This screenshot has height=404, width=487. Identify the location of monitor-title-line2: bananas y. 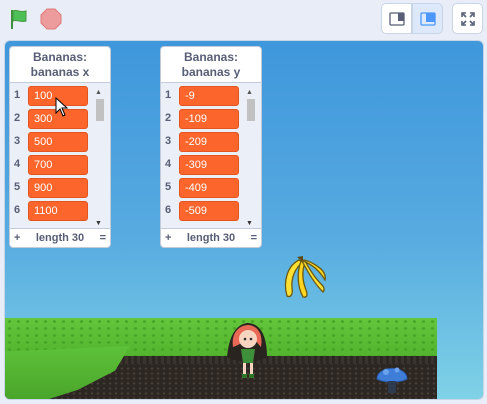
(211, 72).